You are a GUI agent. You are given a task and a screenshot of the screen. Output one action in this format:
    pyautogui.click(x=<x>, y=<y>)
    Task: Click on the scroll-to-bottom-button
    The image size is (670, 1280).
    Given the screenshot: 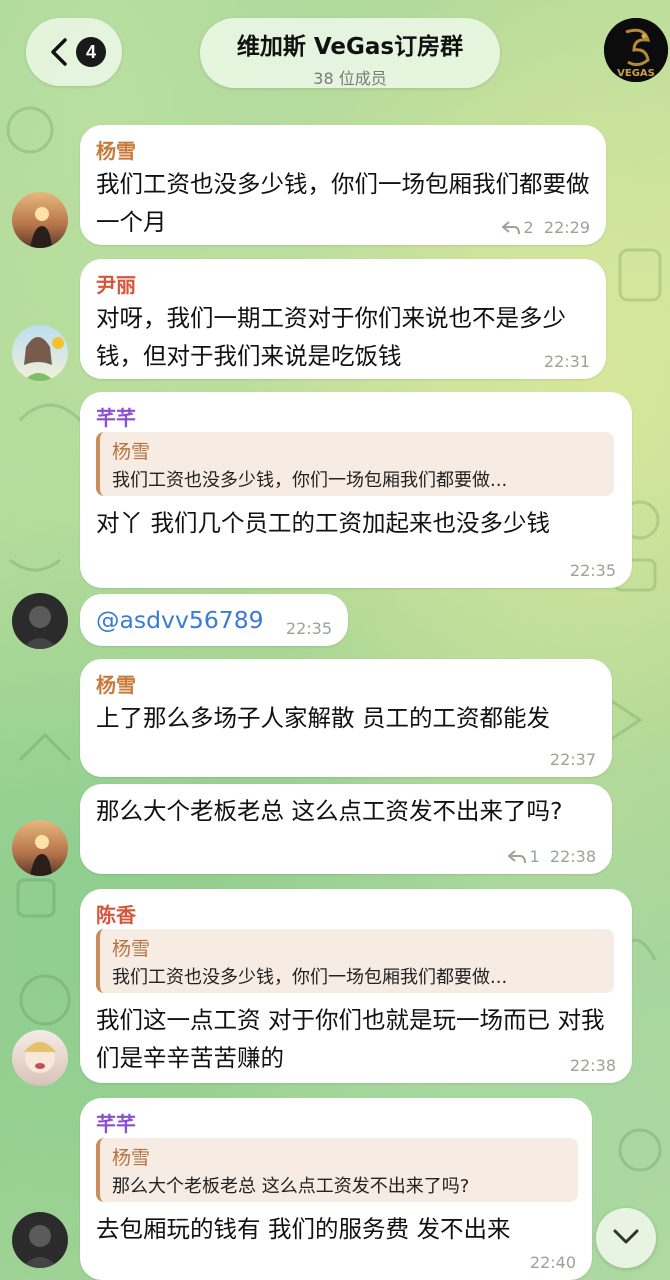 What is the action you would take?
    pyautogui.click(x=626, y=1238)
    